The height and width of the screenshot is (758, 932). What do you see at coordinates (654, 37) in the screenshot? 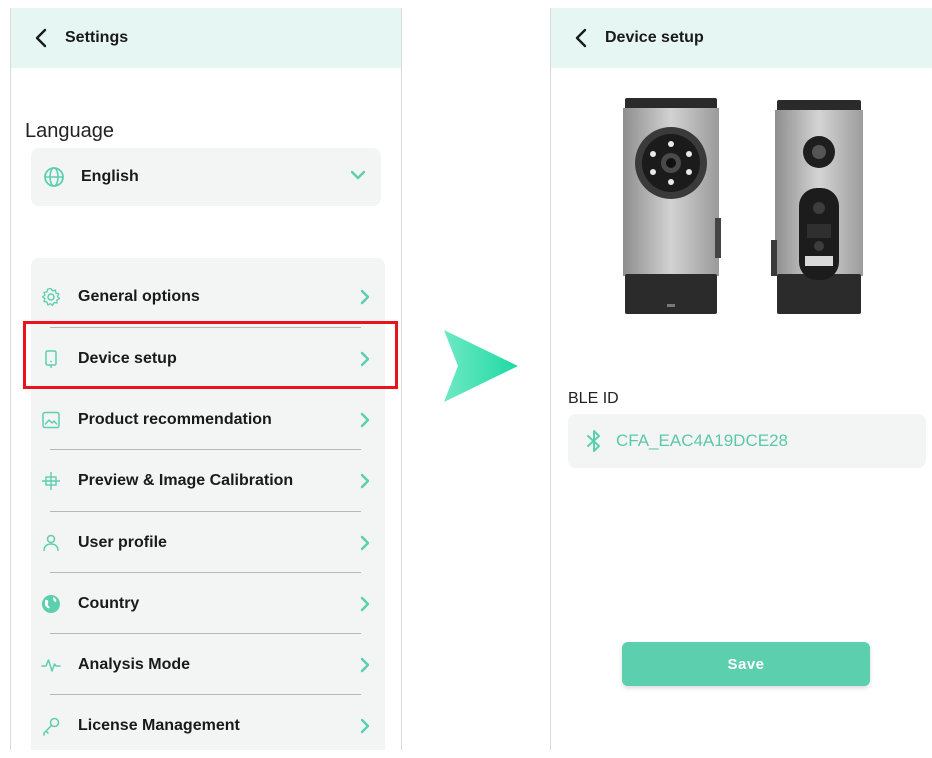
I see `page-title: Device setup` at bounding box center [654, 37].